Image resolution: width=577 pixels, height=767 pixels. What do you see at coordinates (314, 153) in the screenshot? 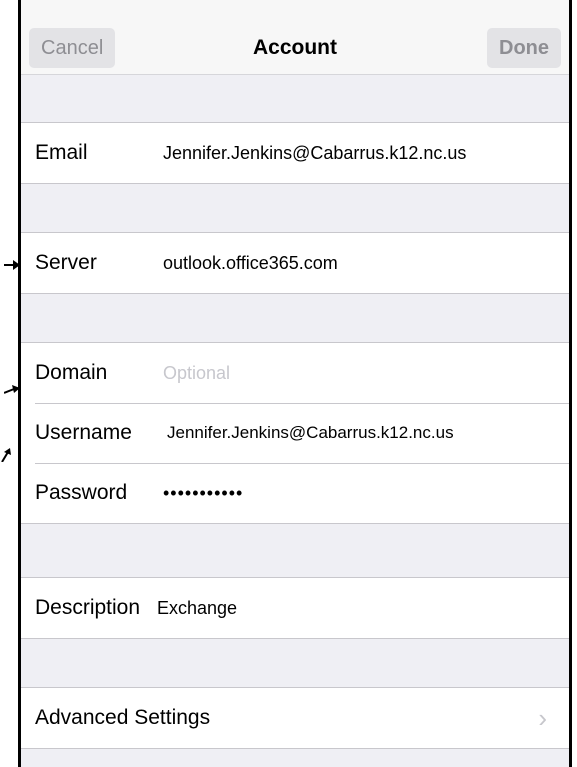
I see `email-field: Jennifer.Jenkins@Cabarrus.k12.nc.us` at bounding box center [314, 153].